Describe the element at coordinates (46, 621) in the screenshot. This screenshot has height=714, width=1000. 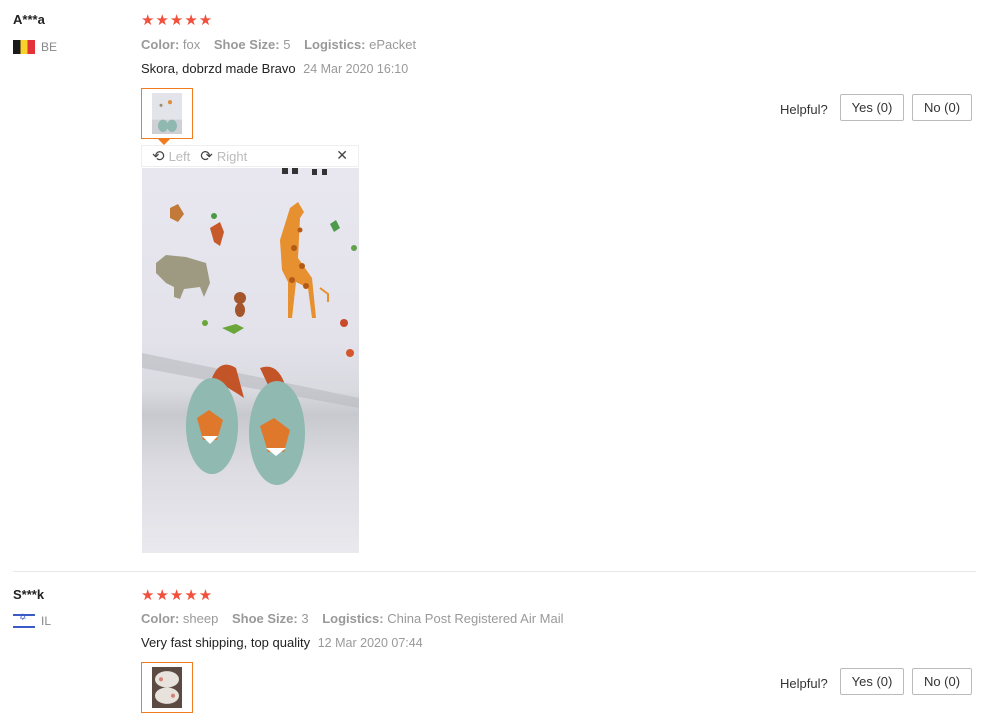
I see `country-code: IL` at that location.